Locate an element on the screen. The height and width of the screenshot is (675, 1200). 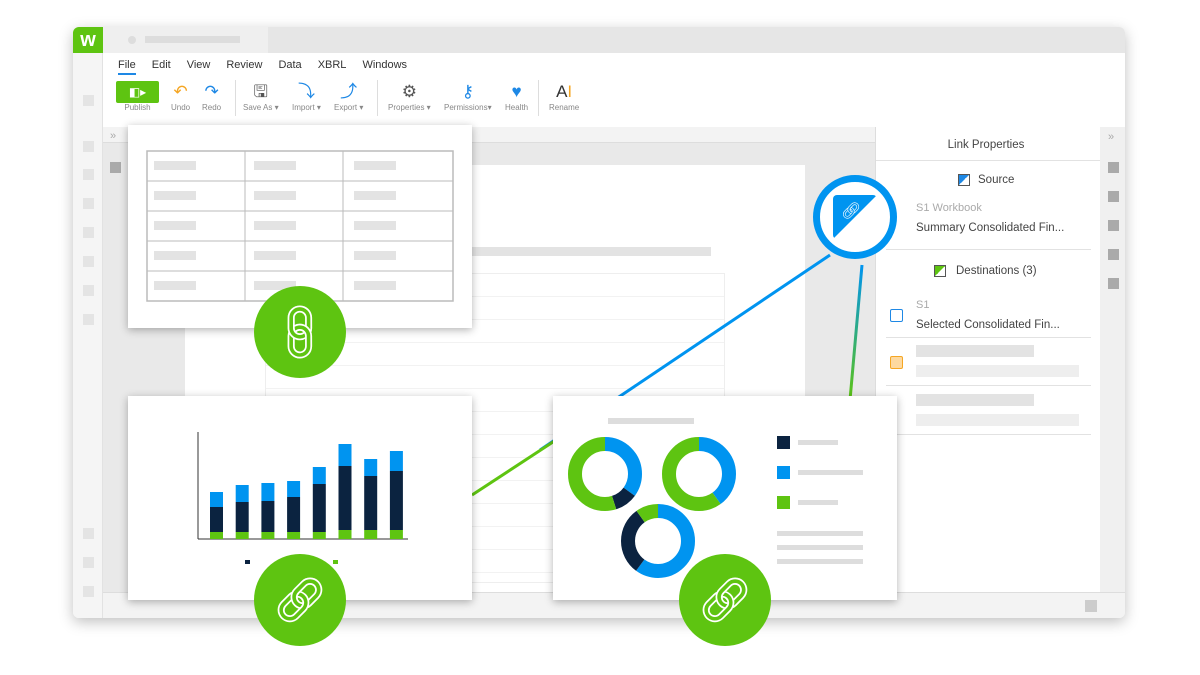
source-link-badge: 🔗︎ is located at coordinates (855, 217).